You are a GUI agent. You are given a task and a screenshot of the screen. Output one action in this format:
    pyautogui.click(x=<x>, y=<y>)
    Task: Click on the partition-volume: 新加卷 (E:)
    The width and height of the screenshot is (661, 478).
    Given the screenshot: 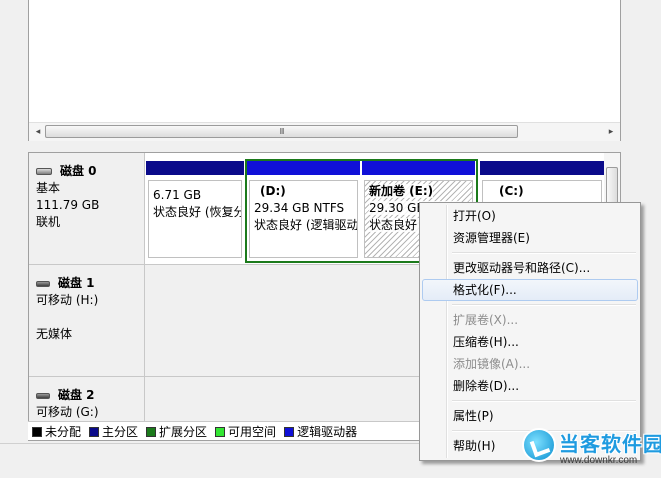 What is the action you would take?
    pyautogui.click(x=401, y=191)
    